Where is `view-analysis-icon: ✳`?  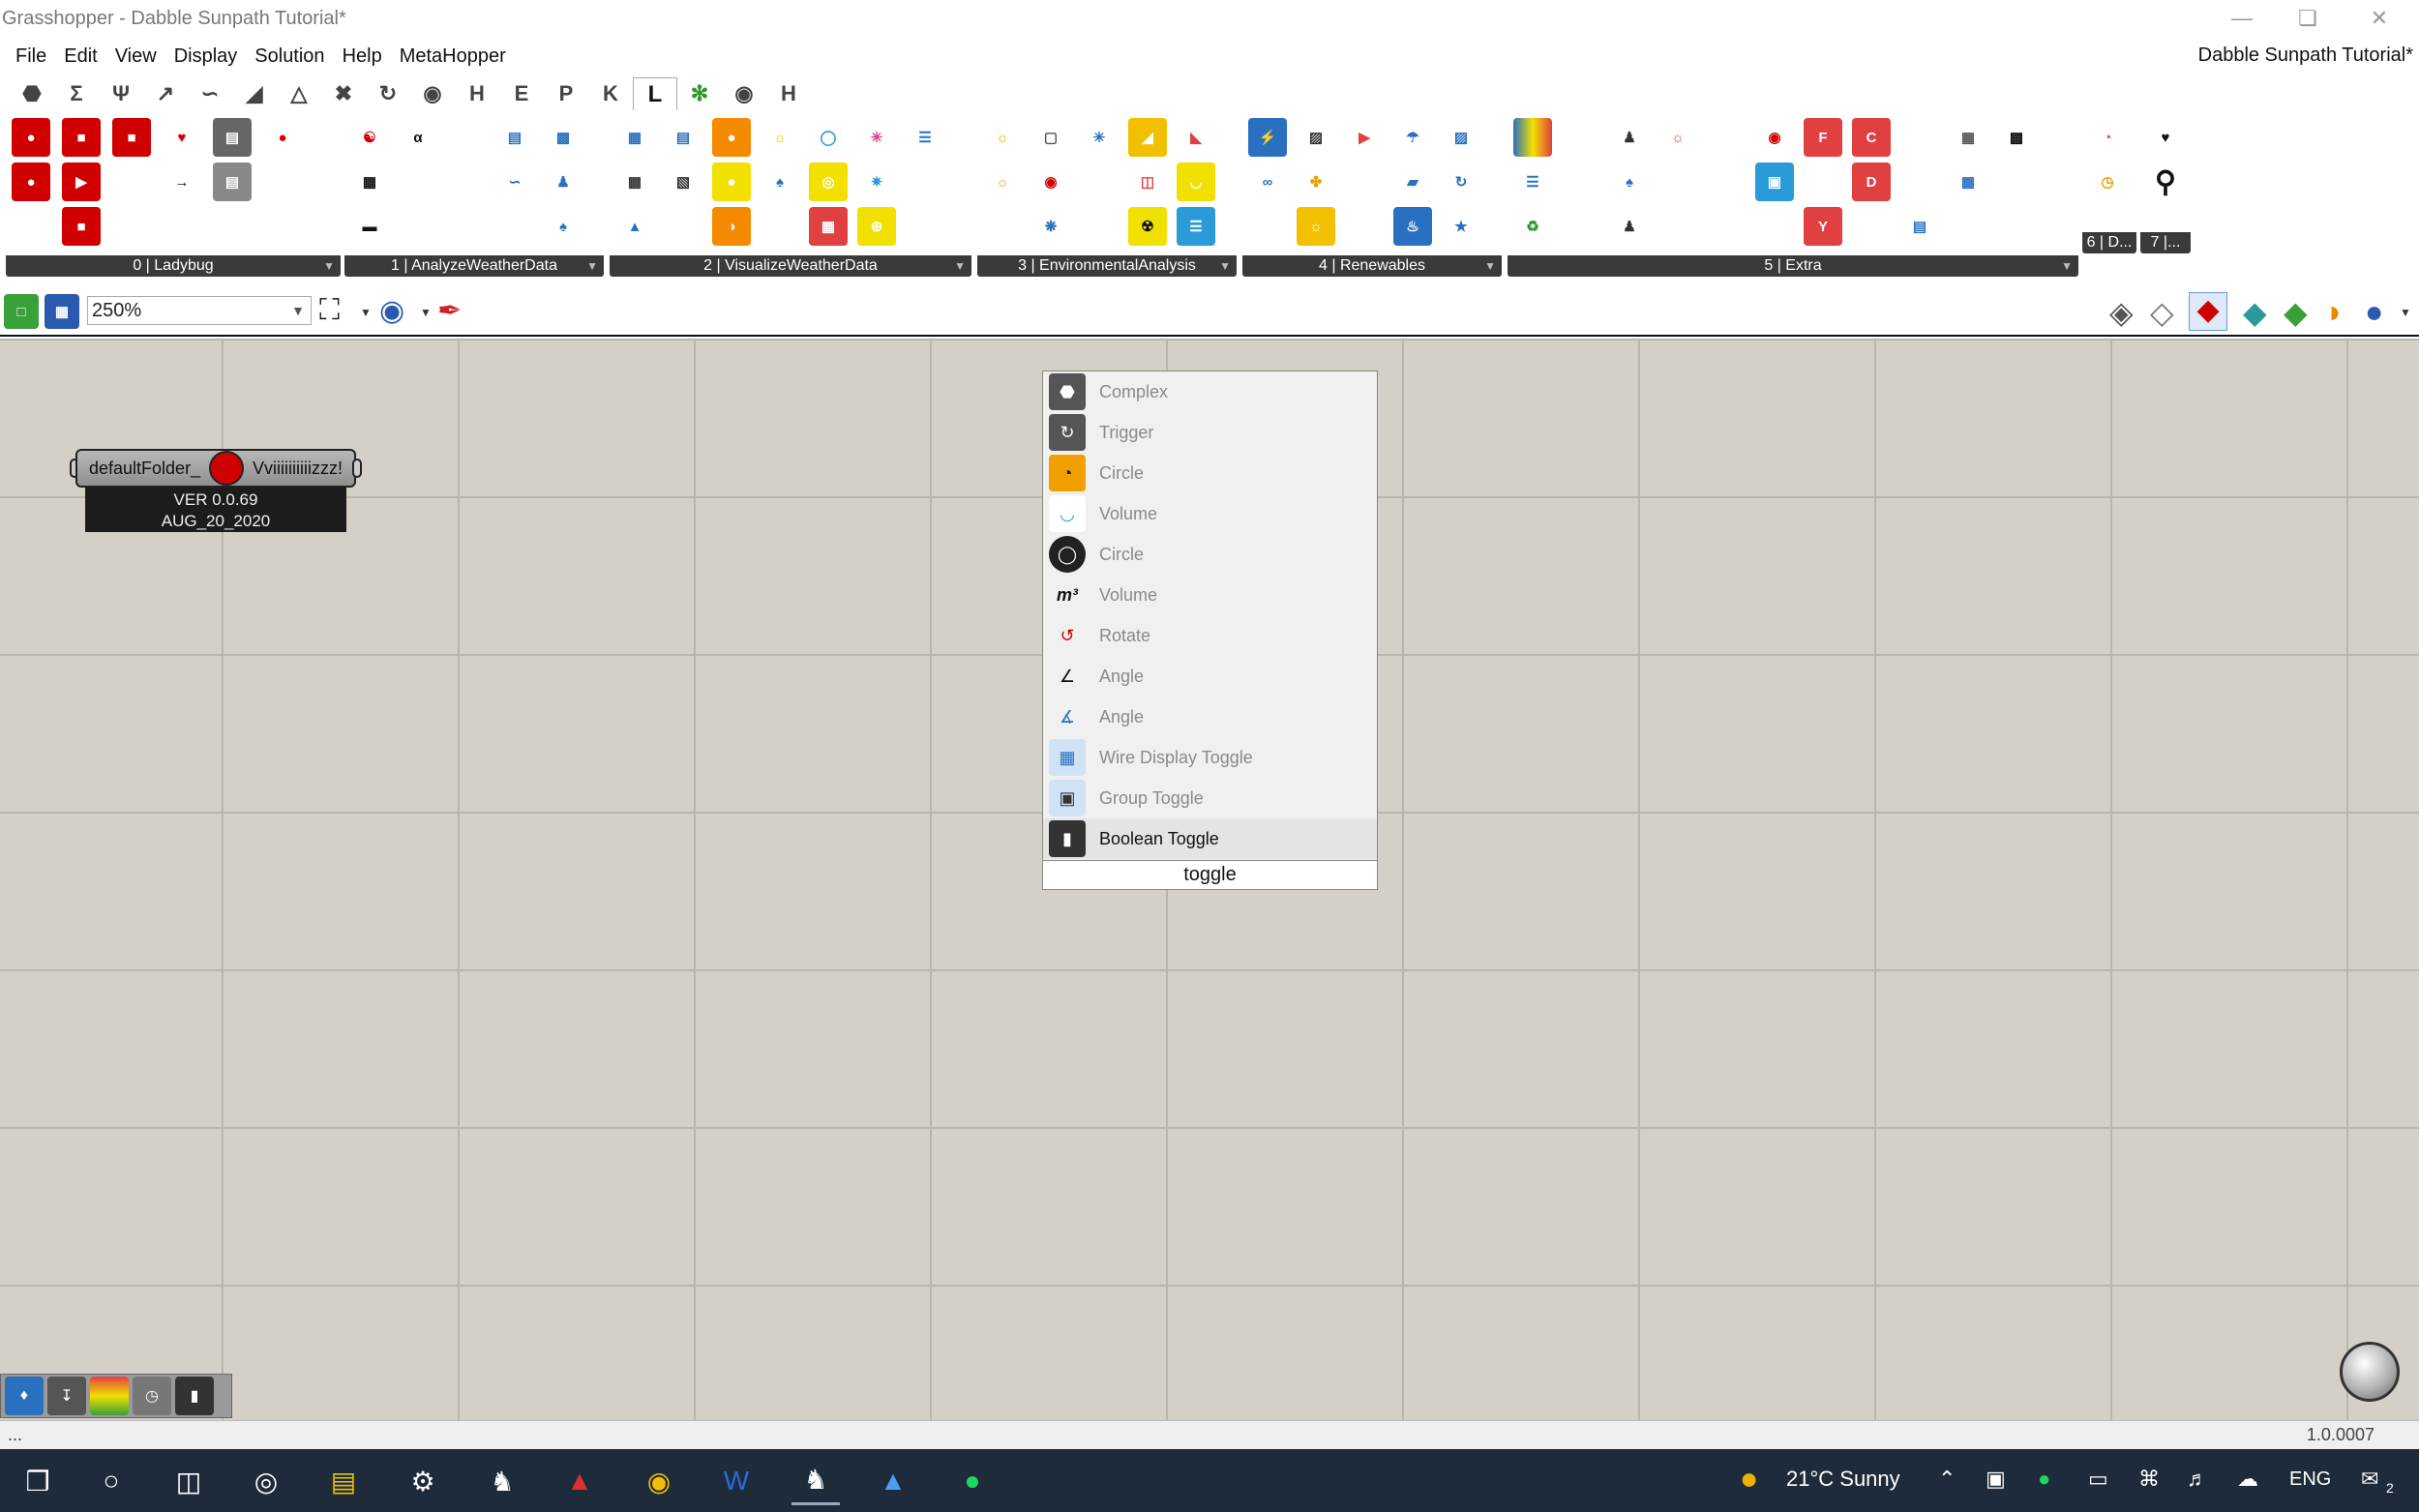
view-analysis-icon: ✳ is located at coordinates (1100, 137).